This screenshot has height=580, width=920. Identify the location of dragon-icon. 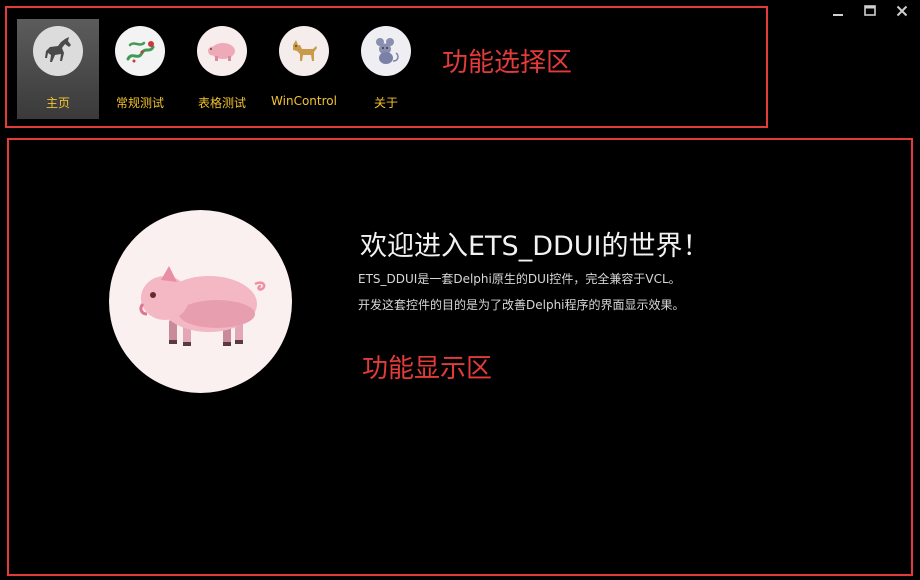
(140, 51).